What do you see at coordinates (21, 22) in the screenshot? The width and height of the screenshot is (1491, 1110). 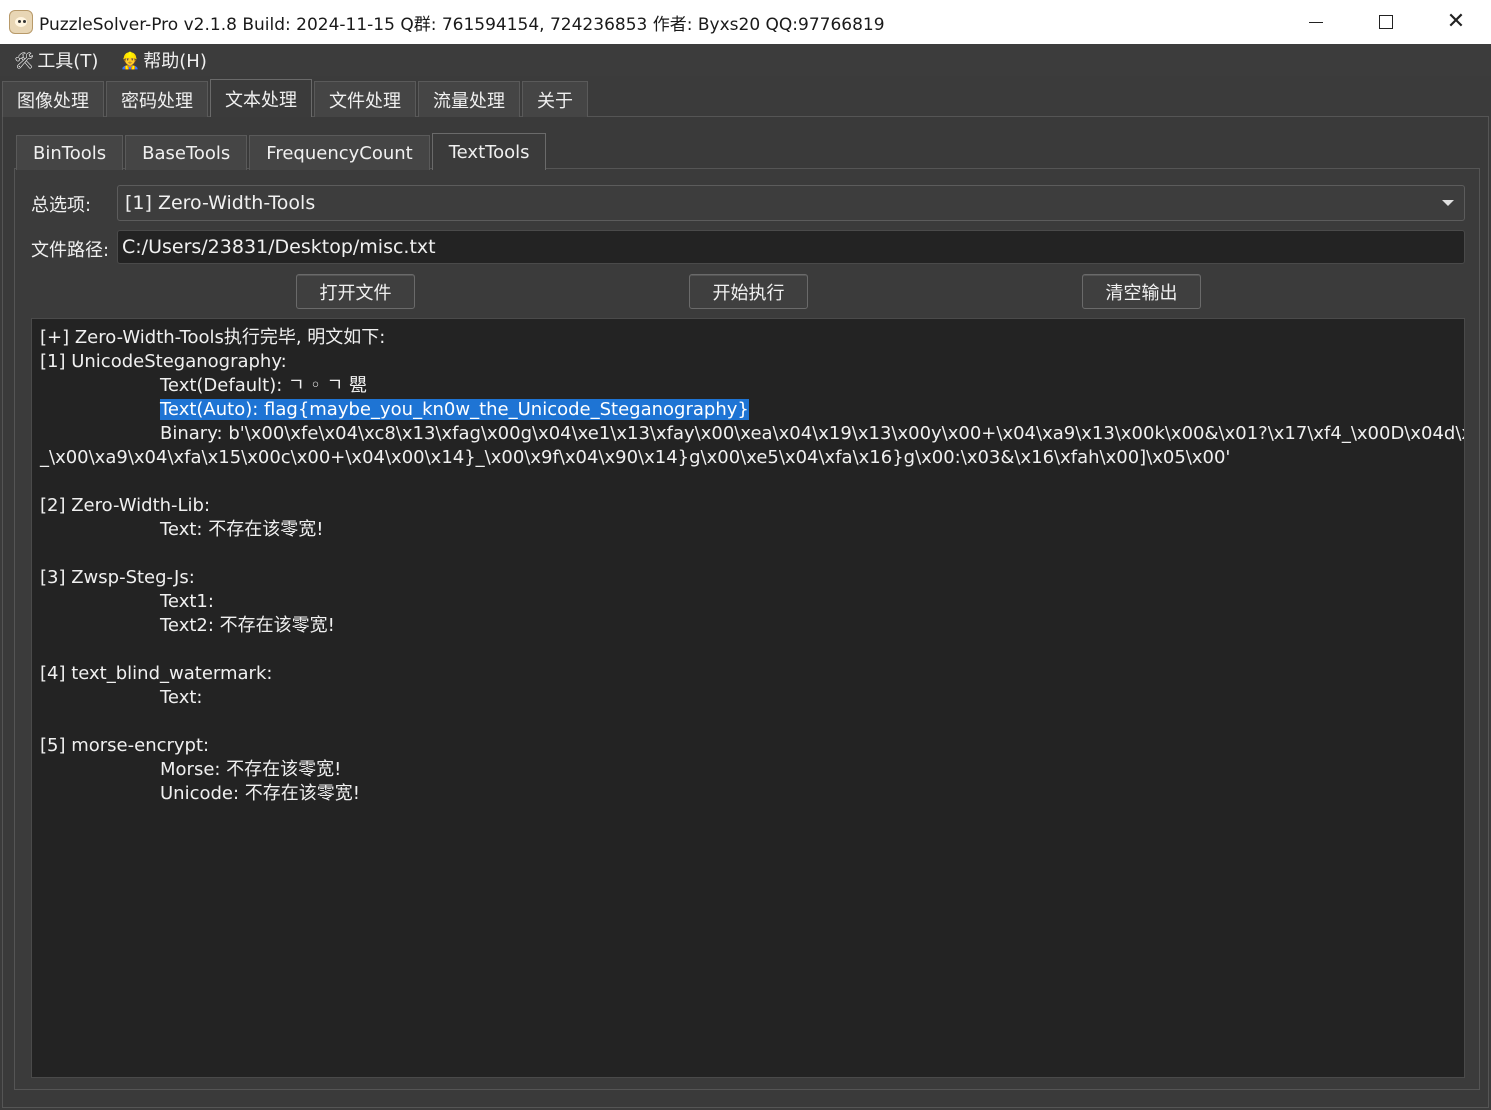 I see `app-logo-icon` at bounding box center [21, 22].